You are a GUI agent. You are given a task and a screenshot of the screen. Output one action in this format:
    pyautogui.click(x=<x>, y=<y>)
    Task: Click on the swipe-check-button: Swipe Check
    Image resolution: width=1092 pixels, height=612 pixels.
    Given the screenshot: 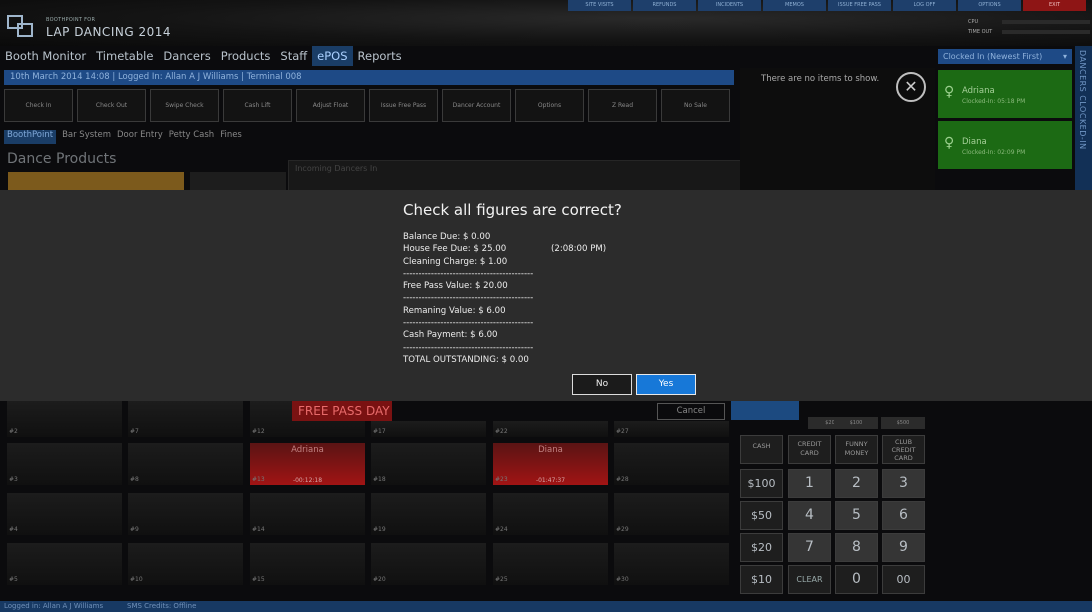 What is the action you would take?
    pyautogui.click(x=184, y=105)
    